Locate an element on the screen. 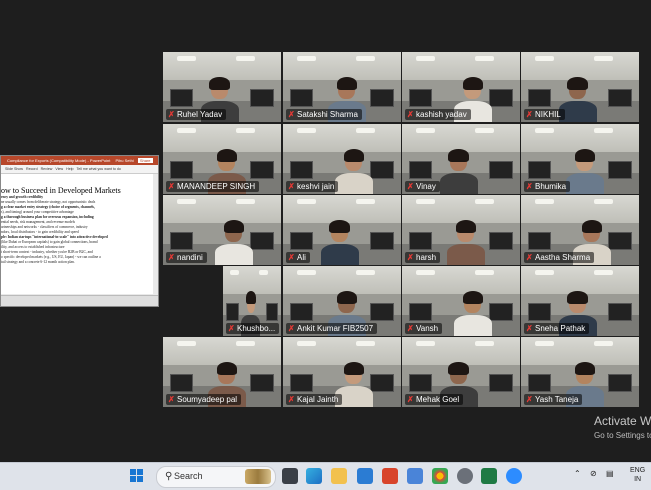 The image size is (651, 490). participant-video-tile: ✗ Yash Taneja is located at coordinates (580, 372).